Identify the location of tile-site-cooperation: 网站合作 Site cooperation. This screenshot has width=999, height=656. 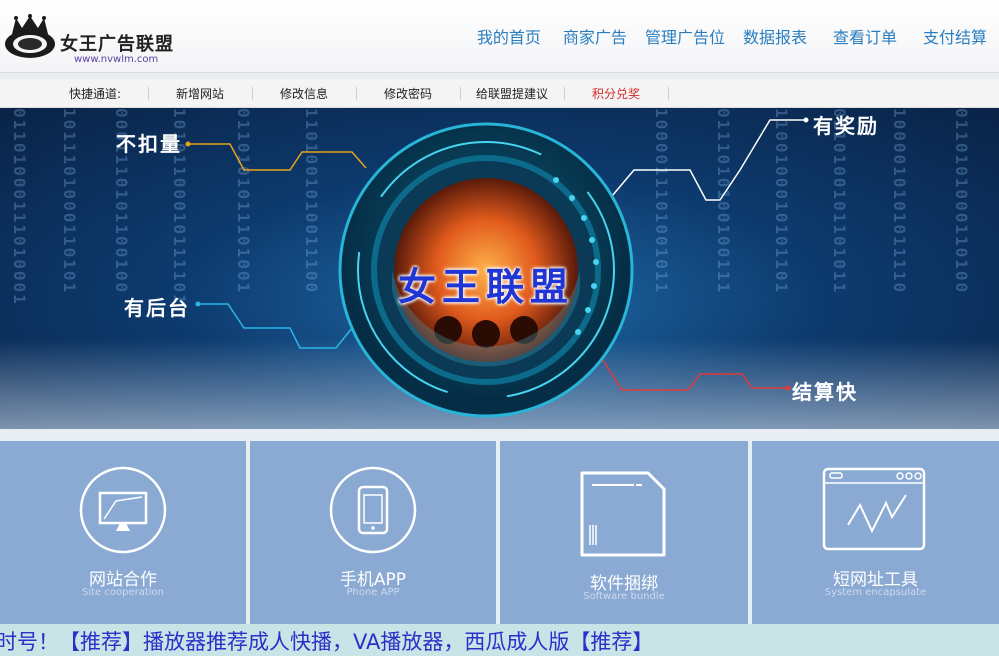
(123, 532).